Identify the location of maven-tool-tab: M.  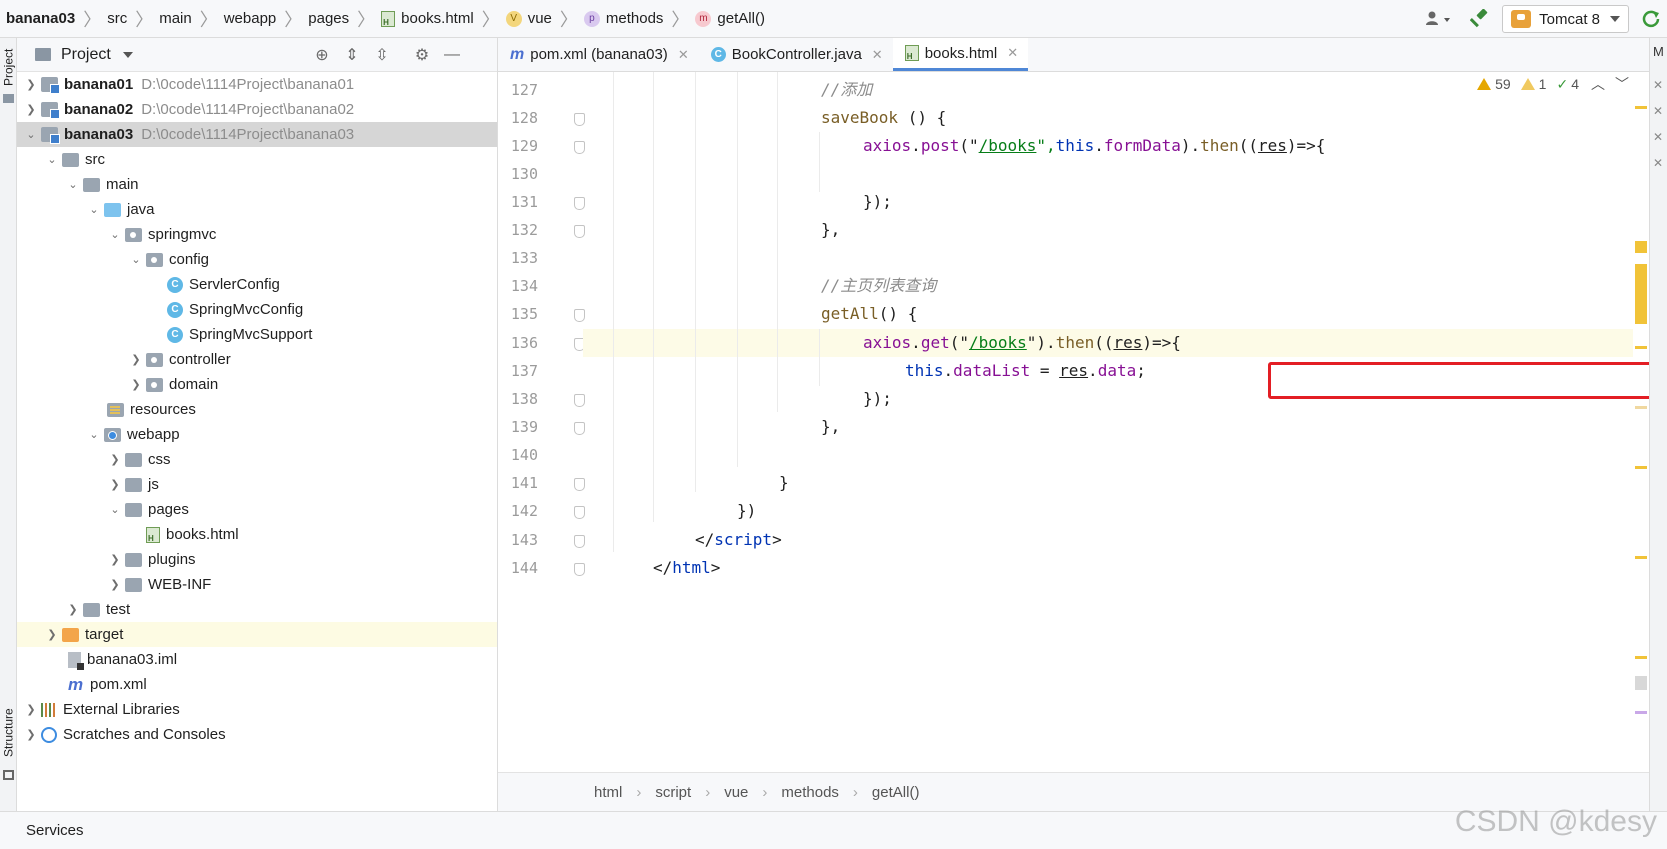
(1658, 51).